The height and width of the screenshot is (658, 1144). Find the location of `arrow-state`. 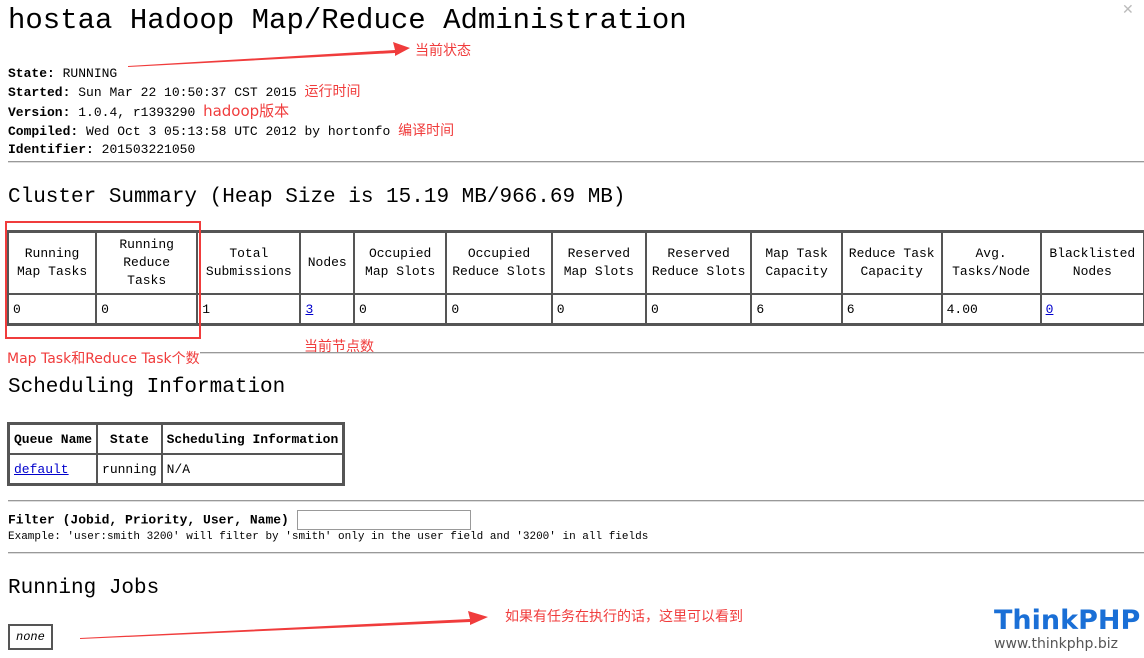

arrow-state is located at coordinates (269, 54).